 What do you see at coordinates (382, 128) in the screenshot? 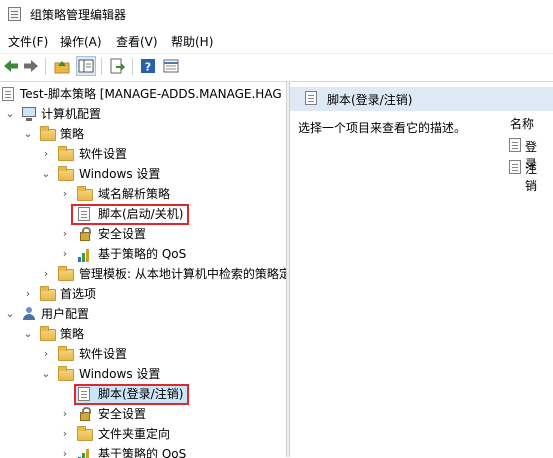
I see `details-description: 选择一个项目来查看它的描述。` at bounding box center [382, 128].